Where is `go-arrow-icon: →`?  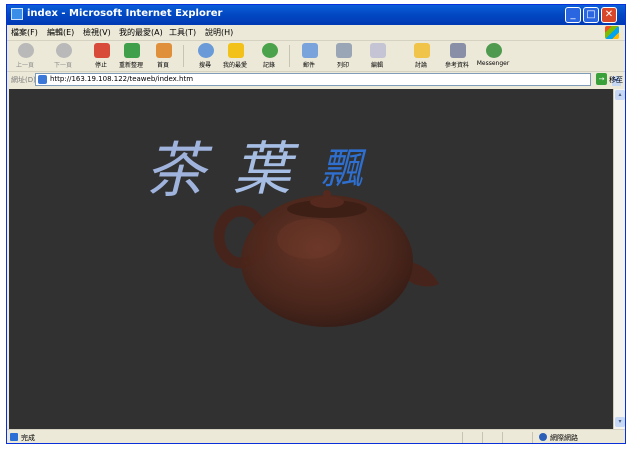
go-arrow-icon: → is located at coordinates (601, 79).